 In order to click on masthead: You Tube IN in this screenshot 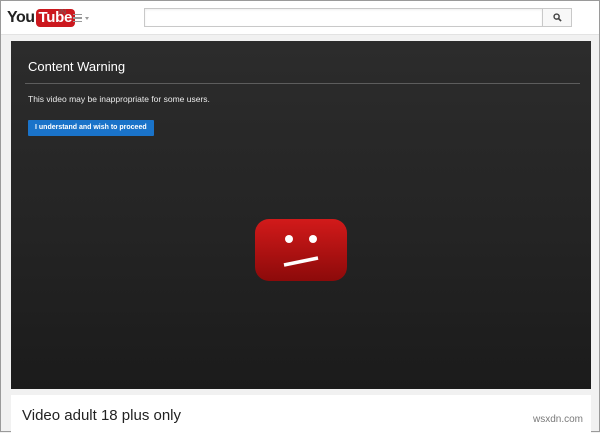, I will do `click(300, 18)`.